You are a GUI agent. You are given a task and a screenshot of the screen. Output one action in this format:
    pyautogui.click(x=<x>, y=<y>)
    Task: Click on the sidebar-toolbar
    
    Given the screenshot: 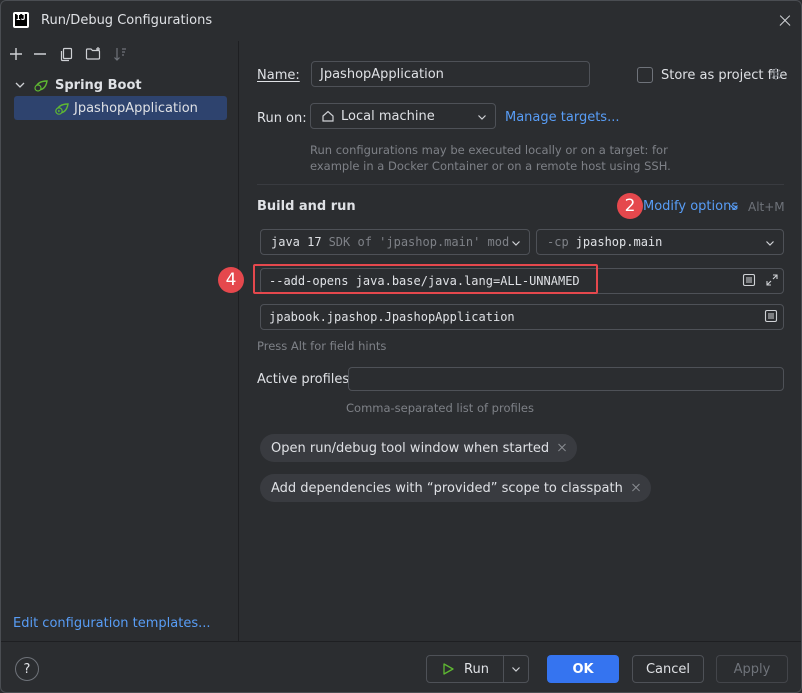 What is the action you would take?
    pyautogui.click(x=120, y=54)
    